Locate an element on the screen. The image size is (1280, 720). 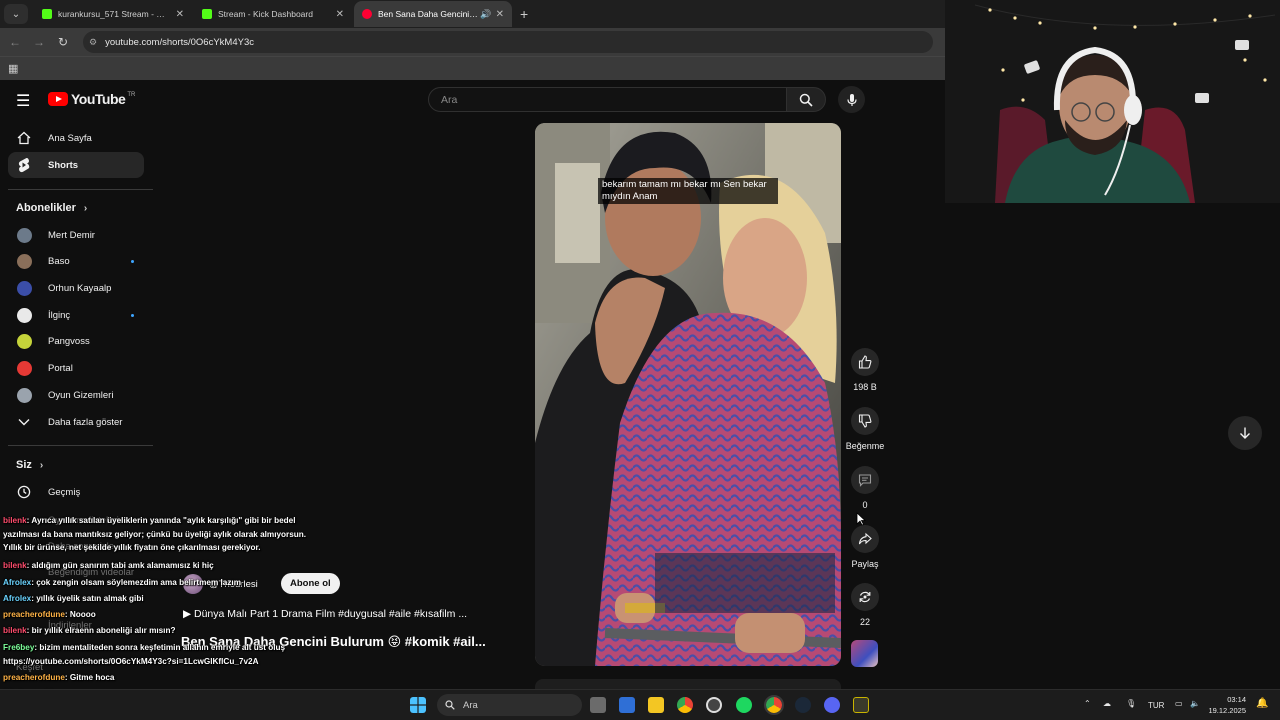
comment-count: 0 is located at coordinates (865, 505).